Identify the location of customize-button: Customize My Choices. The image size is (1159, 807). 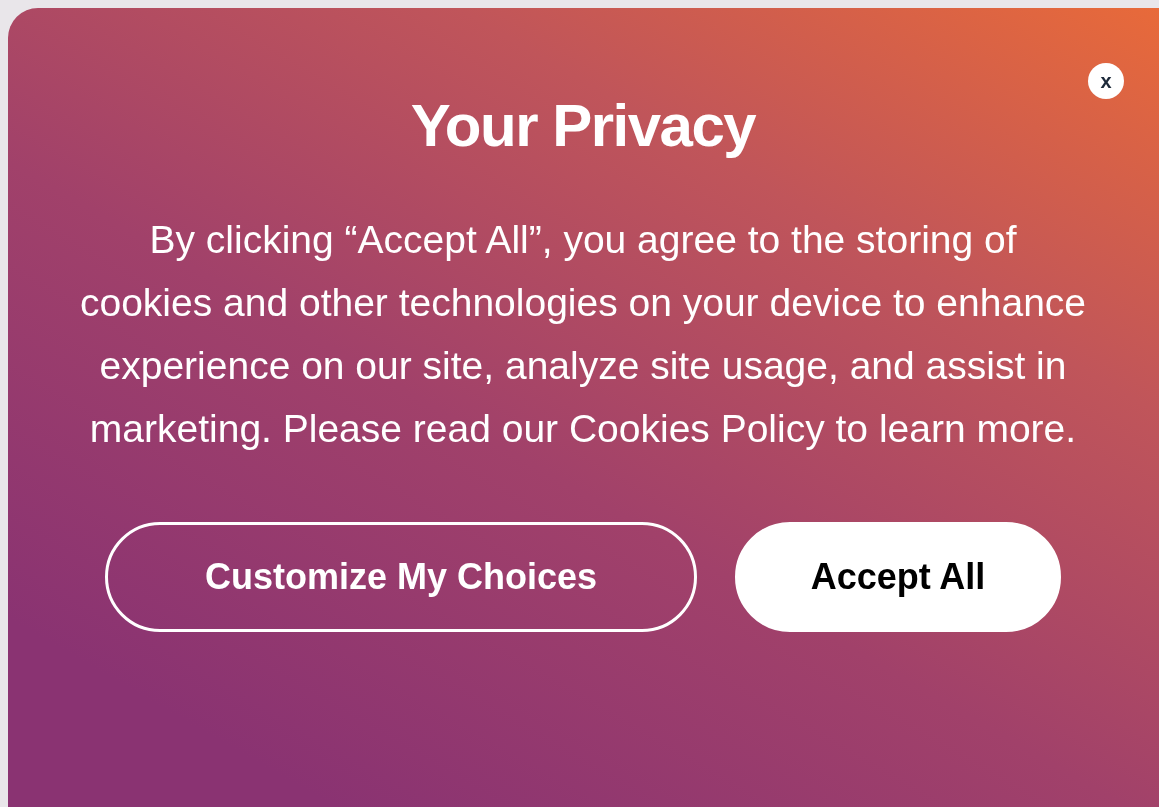
(401, 577).